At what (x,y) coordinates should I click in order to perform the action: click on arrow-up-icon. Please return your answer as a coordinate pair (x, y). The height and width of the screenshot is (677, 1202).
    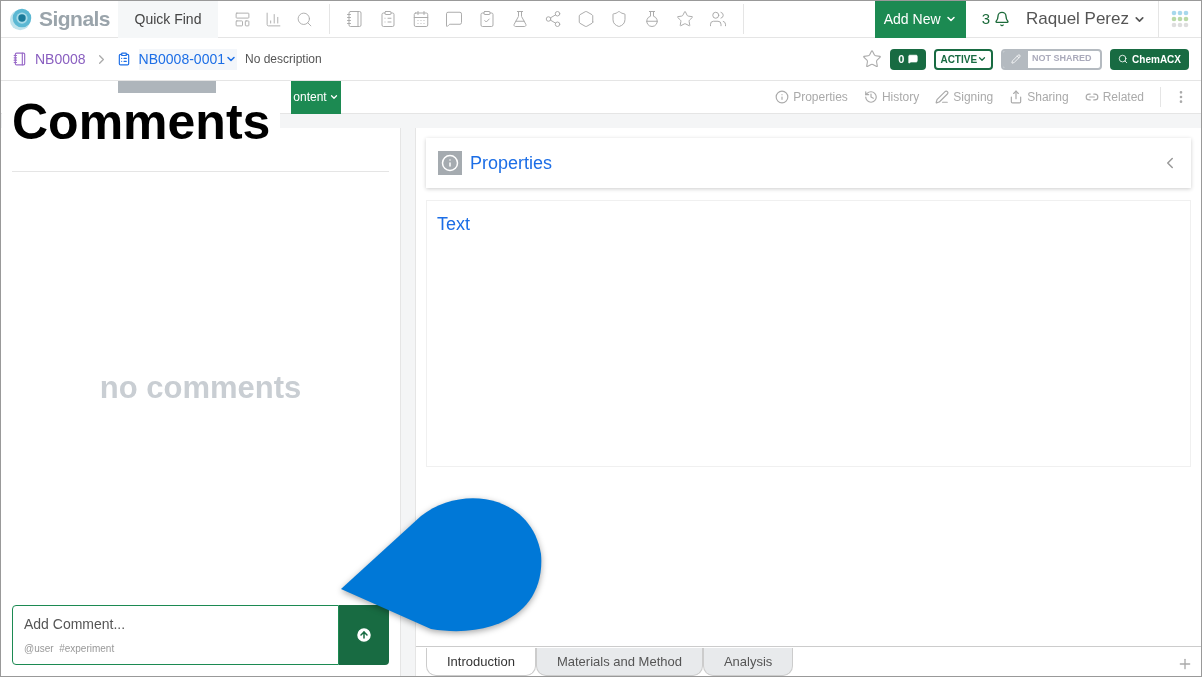
    Looking at the image, I should click on (364, 635).